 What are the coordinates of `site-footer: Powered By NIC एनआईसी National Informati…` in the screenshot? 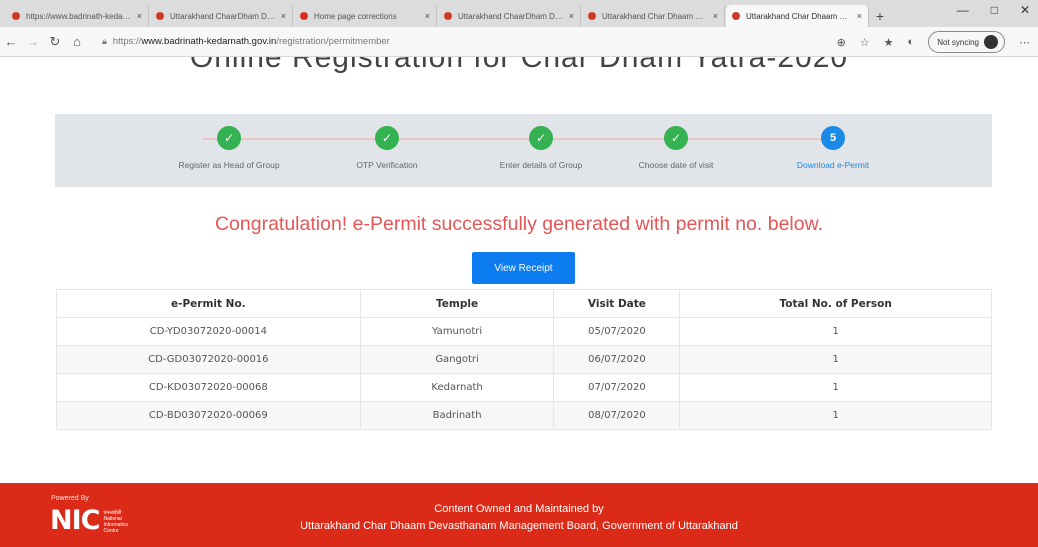 It's located at (519, 515).